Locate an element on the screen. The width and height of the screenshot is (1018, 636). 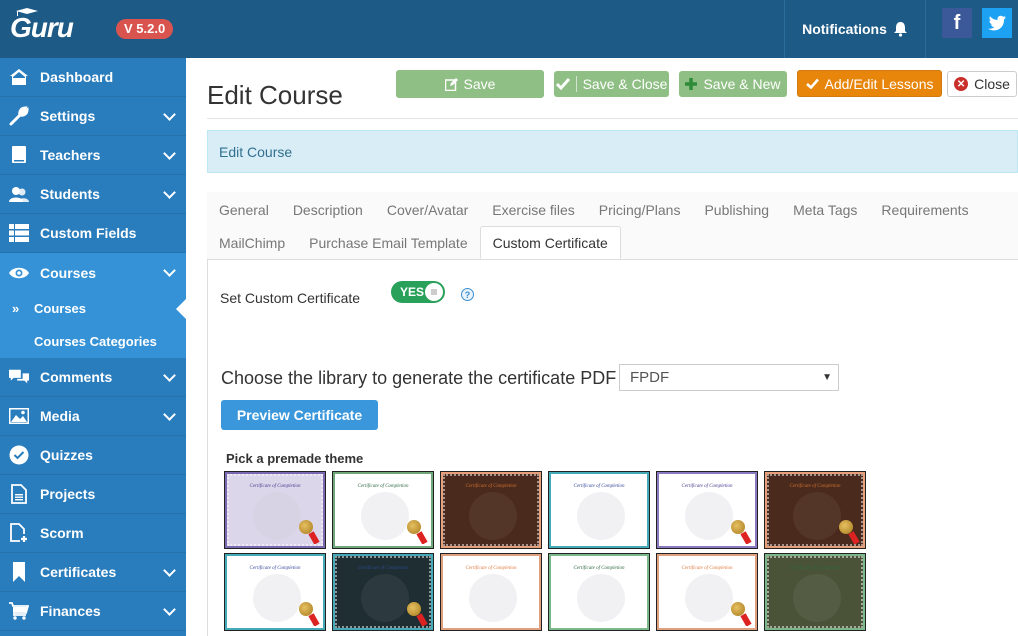
save-button: Save is located at coordinates (470, 84).